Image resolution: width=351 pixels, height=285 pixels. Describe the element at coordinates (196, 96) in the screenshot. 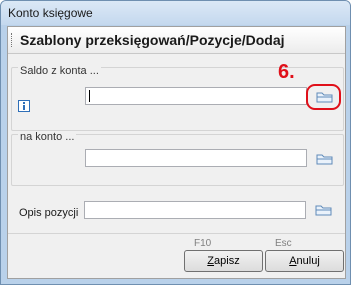

I see `saldo-account-input` at that location.